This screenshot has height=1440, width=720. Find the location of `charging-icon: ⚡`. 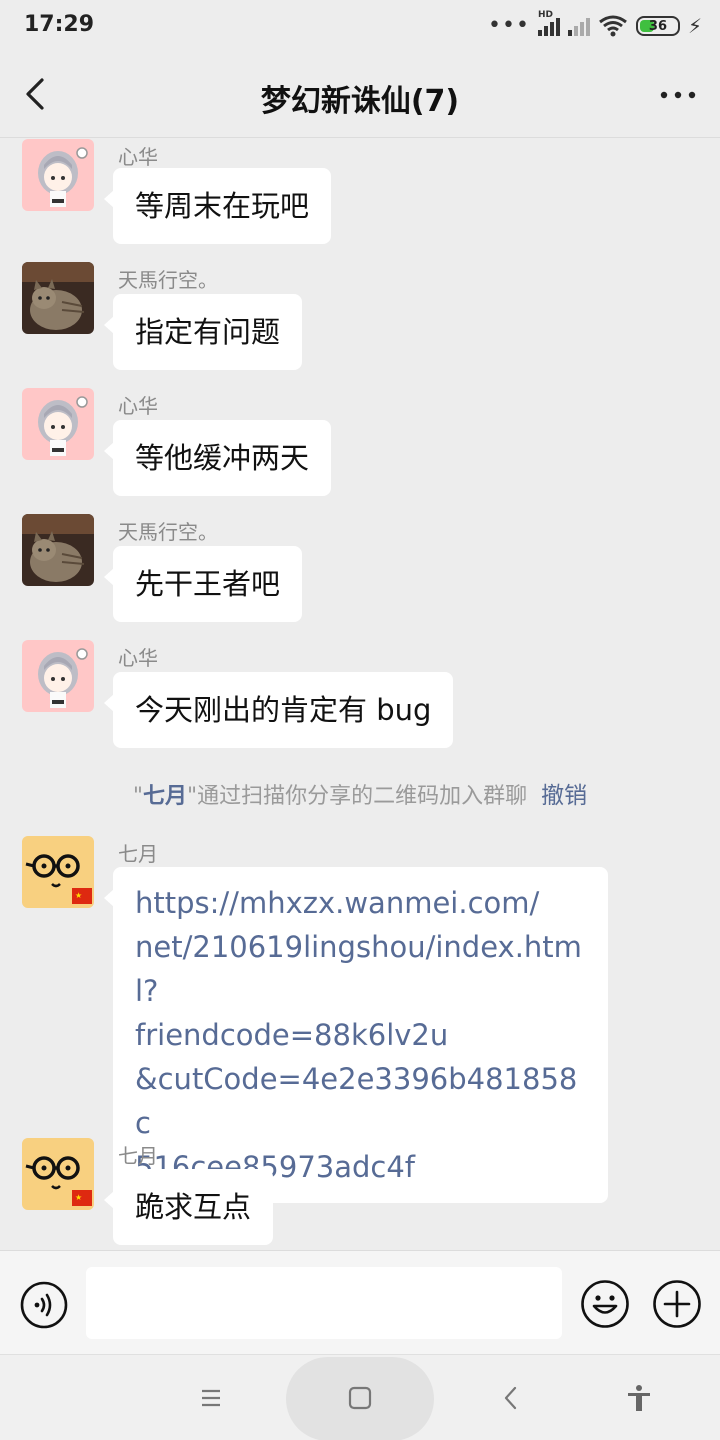

charging-icon: ⚡ is located at coordinates (694, 26).